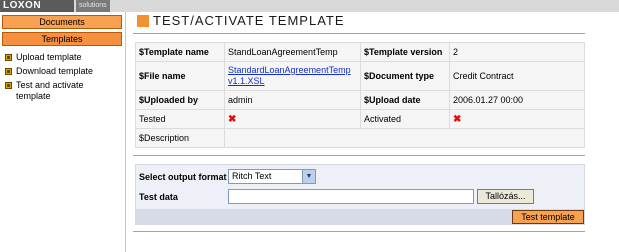 The width and height of the screenshot is (619, 252). Describe the element at coordinates (143, 21) in the screenshot. I see `title-square-icon` at that location.